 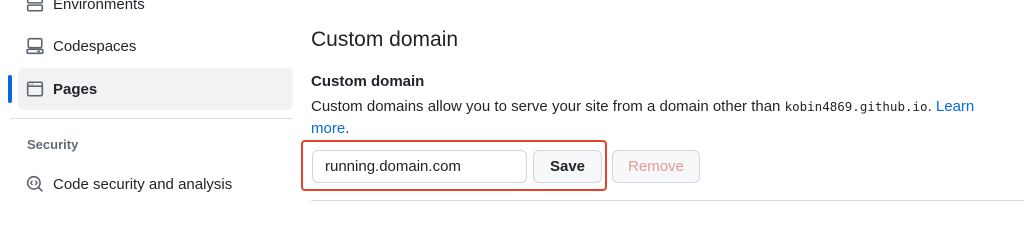 What do you see at coordinates (151, 118) in the screenshot?
I see `sidebar-divider` at bounding box center [151, 118].